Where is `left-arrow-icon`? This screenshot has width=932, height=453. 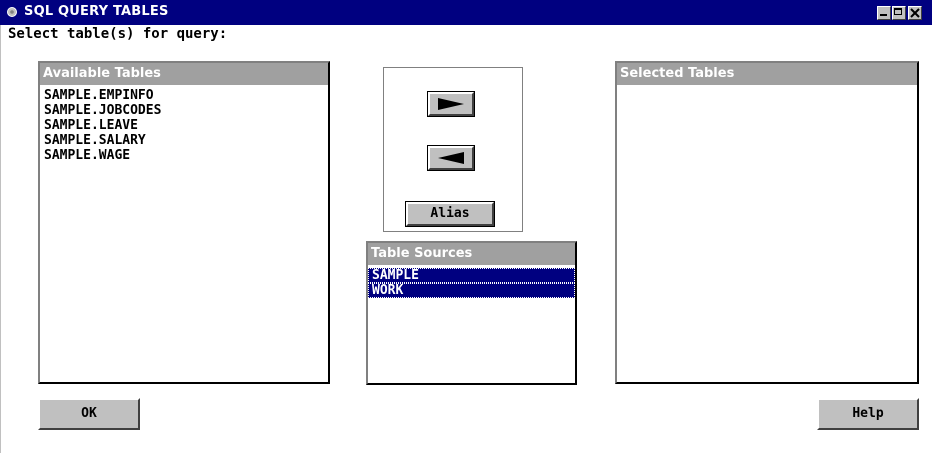 left-arrow-icon is located at coordinates (451, 158).